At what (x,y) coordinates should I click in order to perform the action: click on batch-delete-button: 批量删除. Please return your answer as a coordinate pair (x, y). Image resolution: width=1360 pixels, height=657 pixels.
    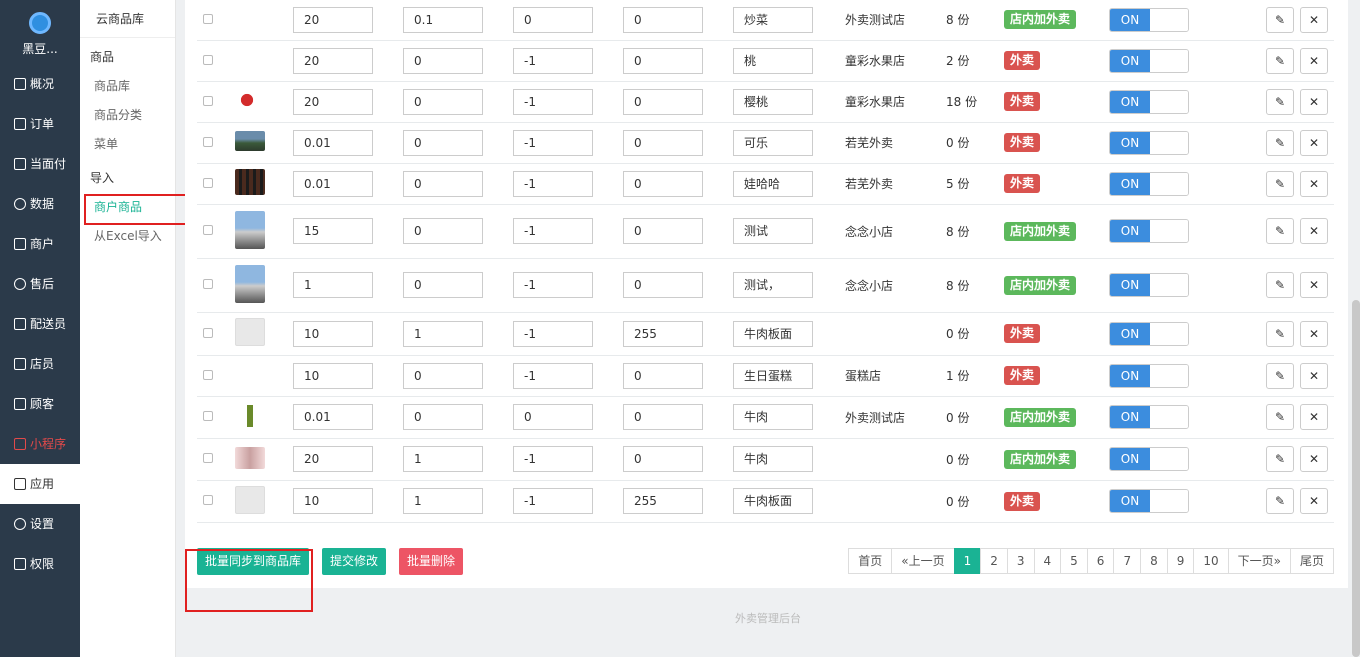
    Looking at the image, I should click on (431, 561).